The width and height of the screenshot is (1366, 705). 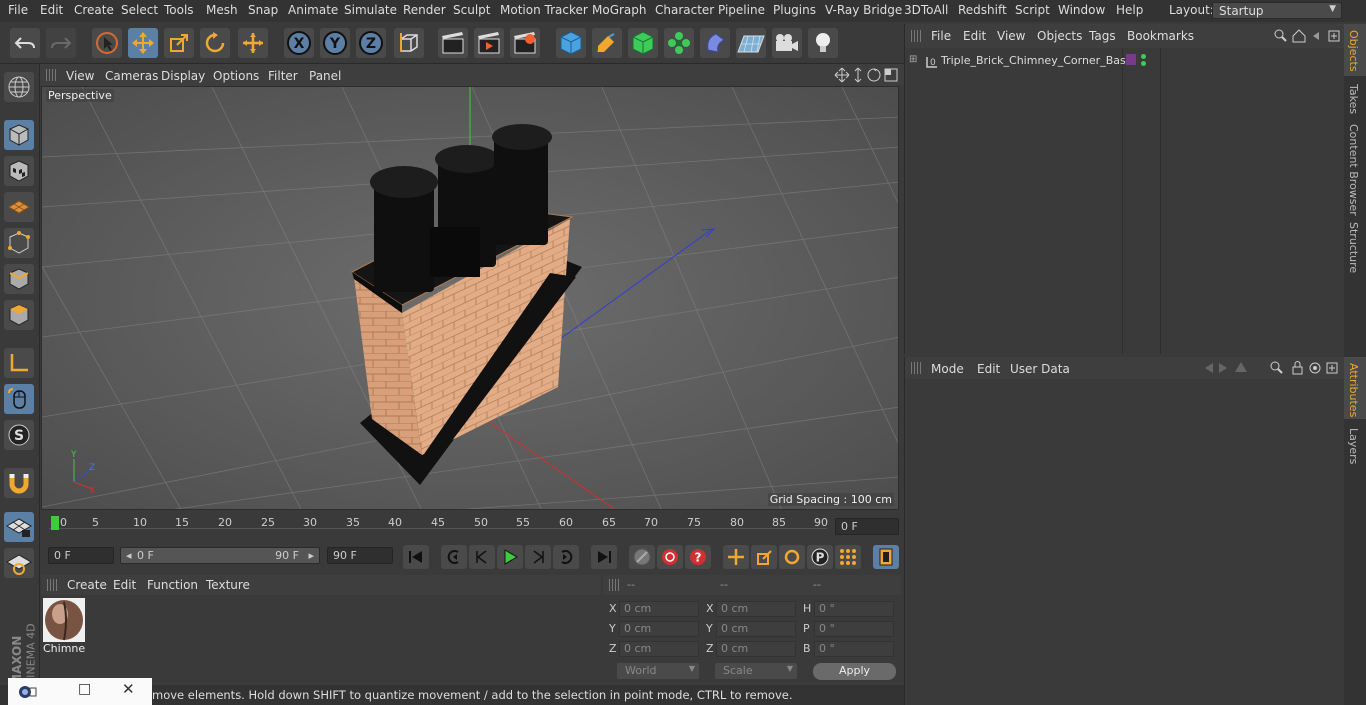 What do you see at coordinates (1081, 10) in the screenshot?
I see `menu-window: Window` at bounding box center [1081, 10].